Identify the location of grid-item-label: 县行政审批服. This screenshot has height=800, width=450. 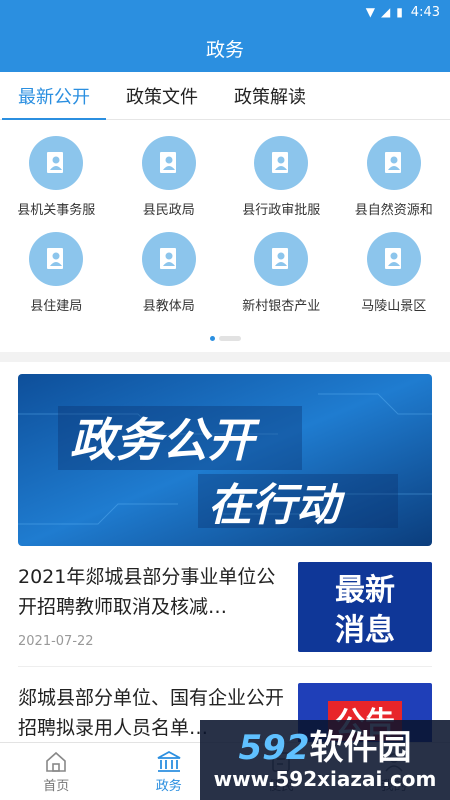
(281, 210).